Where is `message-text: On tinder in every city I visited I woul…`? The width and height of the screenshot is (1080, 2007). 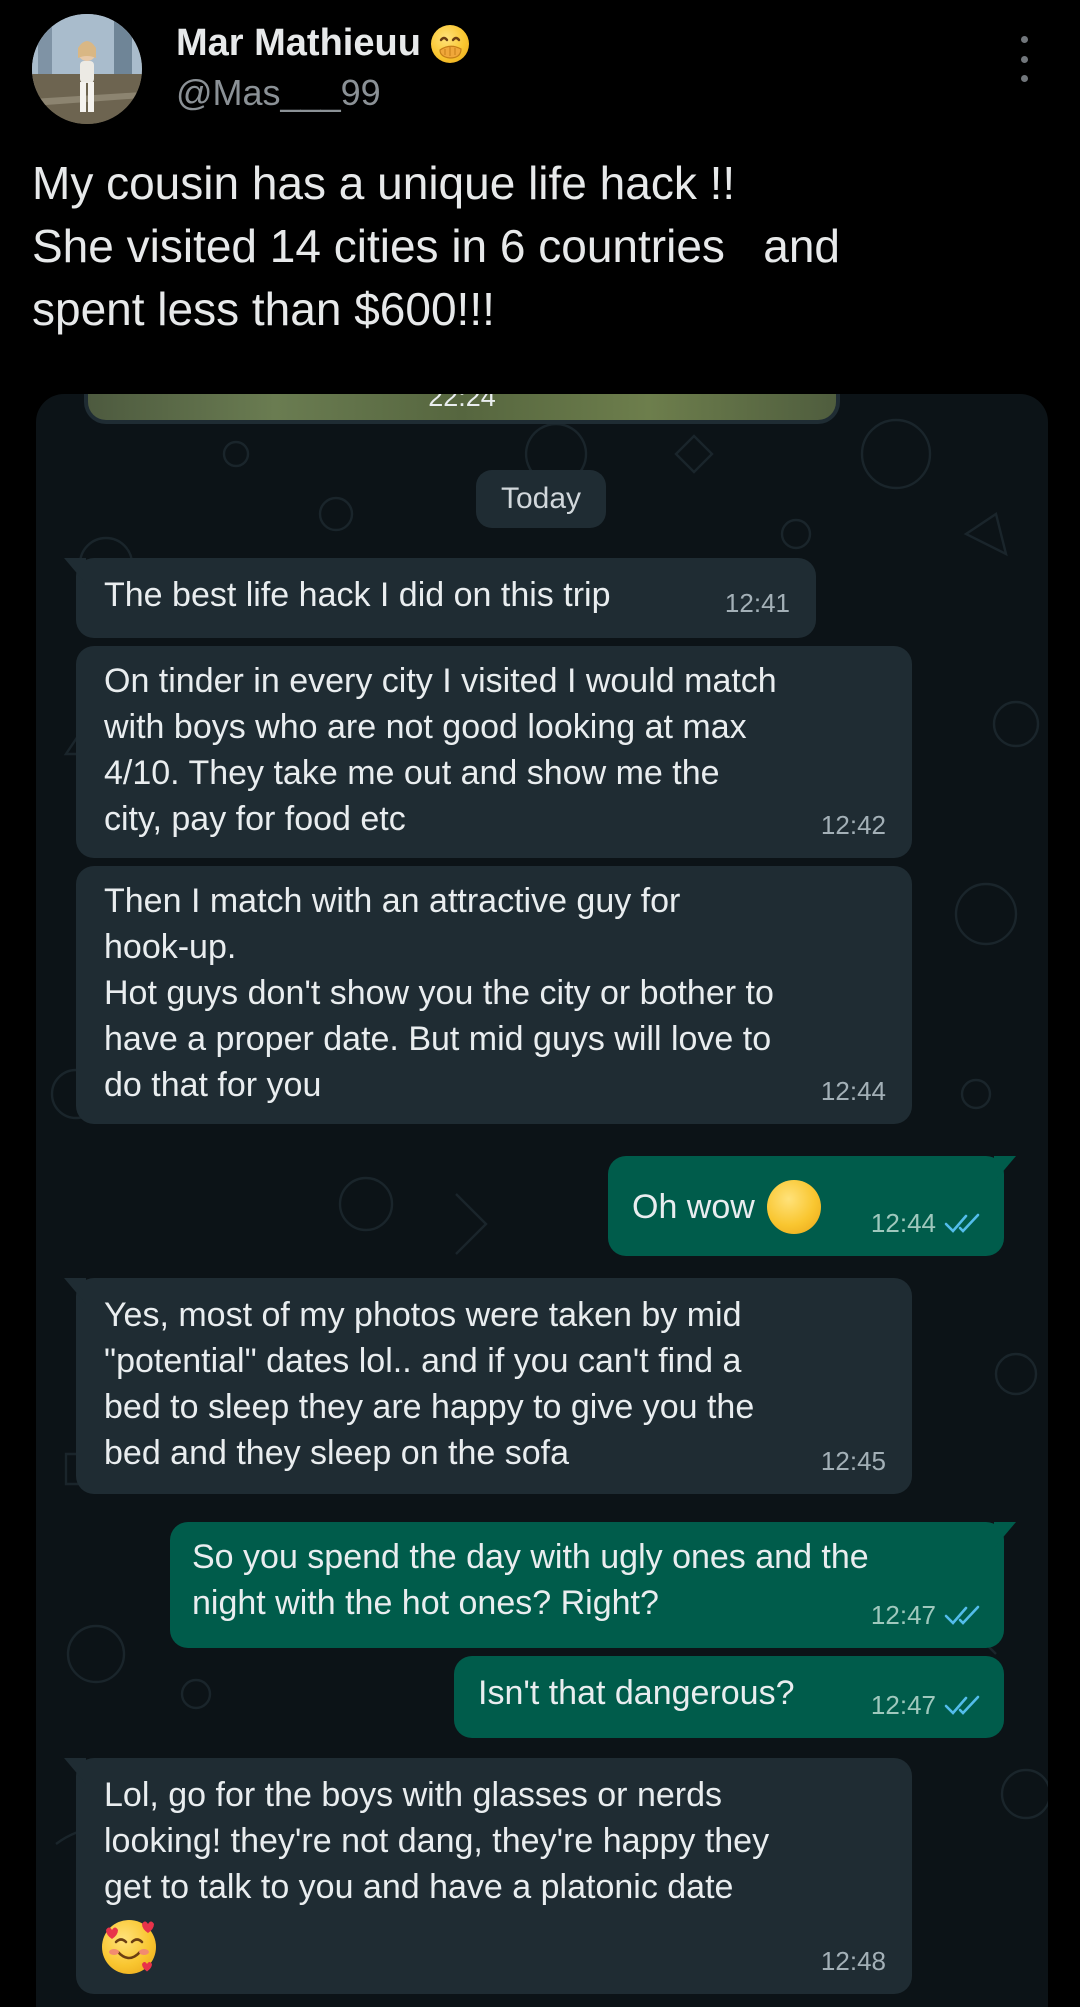
message-text: On tinder in every city I visited I woul… is located at coordinates (440, 750).